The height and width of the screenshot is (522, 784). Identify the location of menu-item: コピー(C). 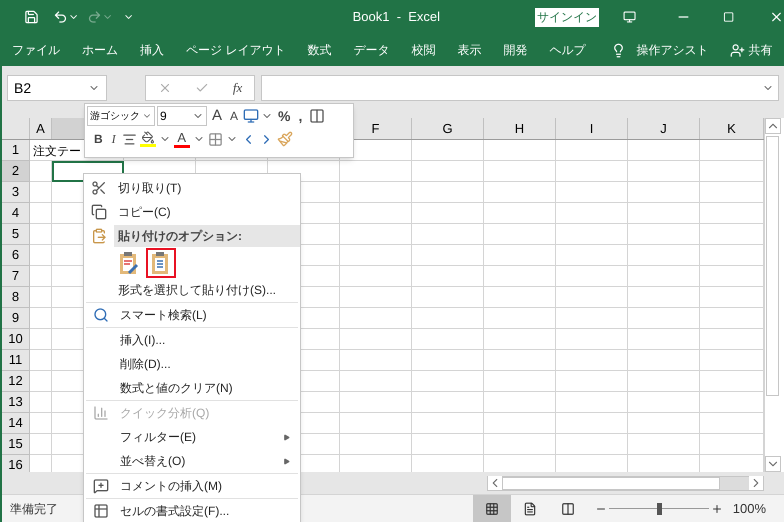
(192, 212).